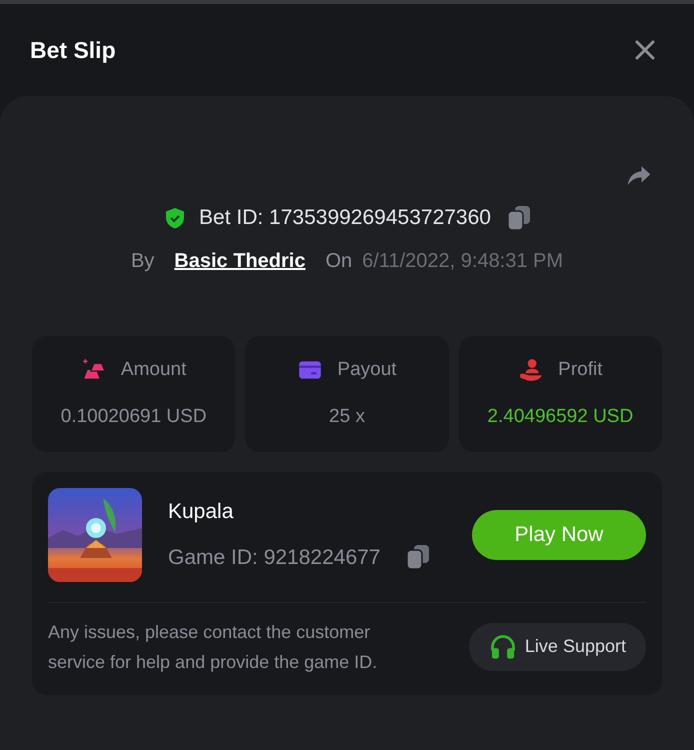 This screenshot has width=694, height=750. I want to click on close-icon, so click(645, 50).